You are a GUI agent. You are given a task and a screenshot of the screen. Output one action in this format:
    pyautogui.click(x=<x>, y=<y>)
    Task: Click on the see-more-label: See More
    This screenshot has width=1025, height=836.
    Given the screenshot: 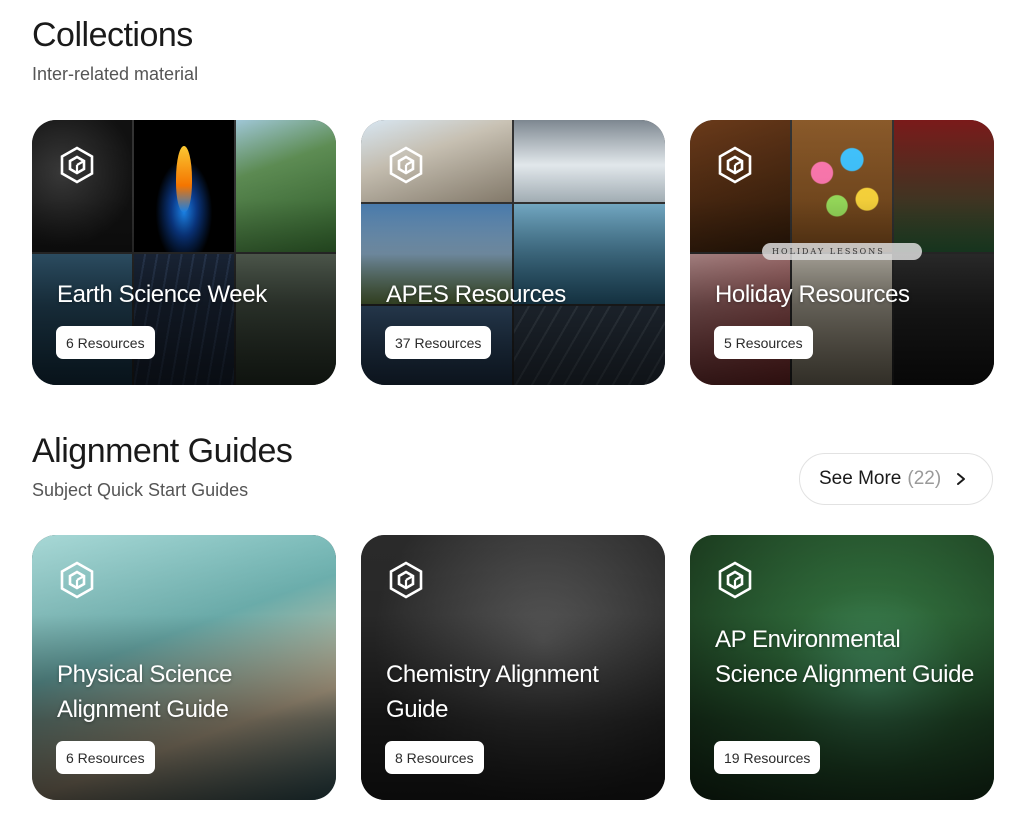 What is the action you would take?
    pyautogui.click(x=860, y=478)
    